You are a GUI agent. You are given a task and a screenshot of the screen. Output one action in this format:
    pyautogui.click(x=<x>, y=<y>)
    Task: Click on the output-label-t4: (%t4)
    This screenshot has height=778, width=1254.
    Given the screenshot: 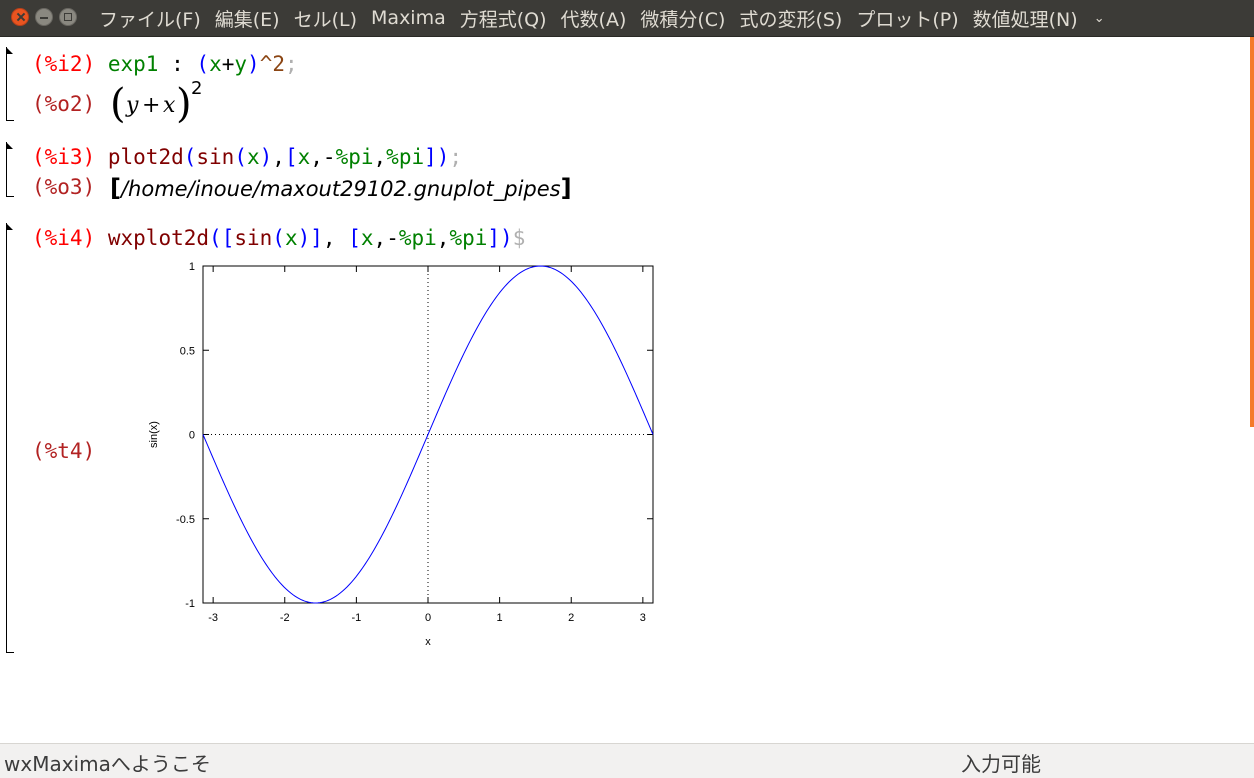 What is the action you would take?
    pyautogui.click(x=64, y=451)
    